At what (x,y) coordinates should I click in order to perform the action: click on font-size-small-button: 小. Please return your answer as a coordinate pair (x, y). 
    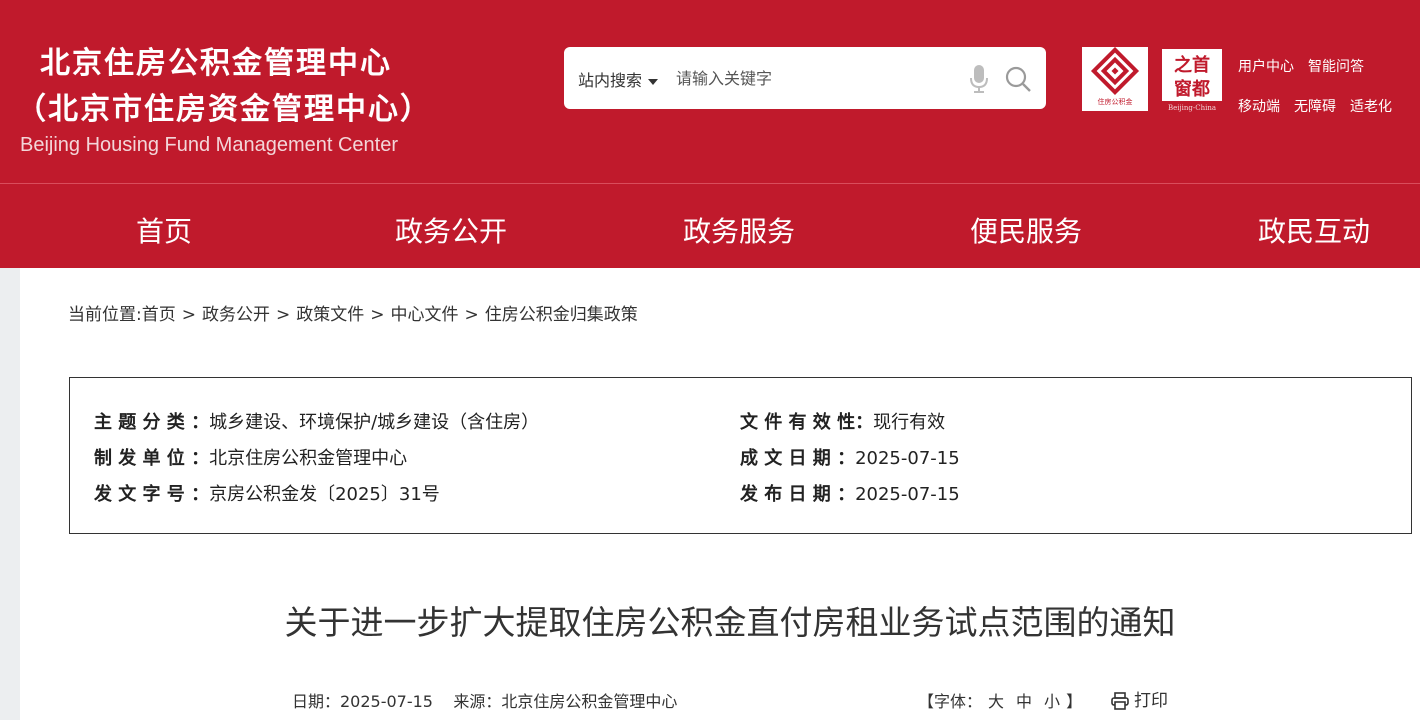
    Looking at the image, I should click on (1052, 701).